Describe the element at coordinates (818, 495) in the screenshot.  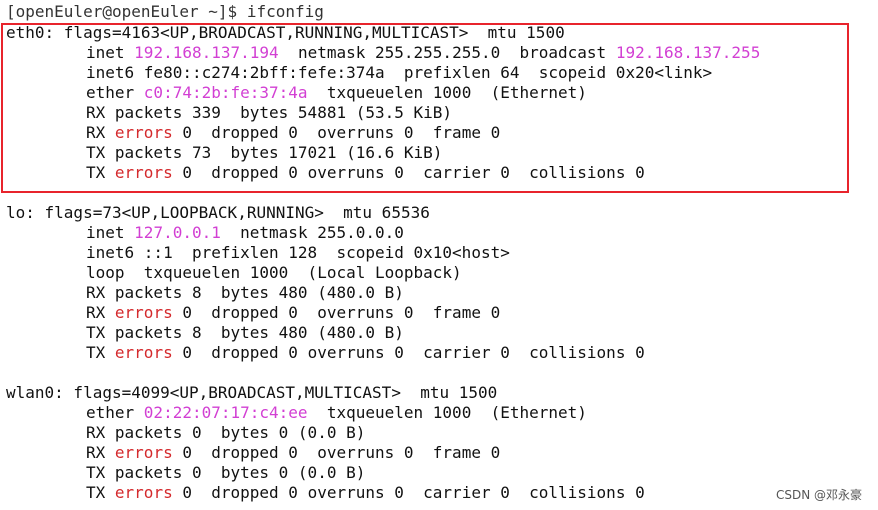
I see `csdn-watermark: CSDN @邓永豪` at that location.